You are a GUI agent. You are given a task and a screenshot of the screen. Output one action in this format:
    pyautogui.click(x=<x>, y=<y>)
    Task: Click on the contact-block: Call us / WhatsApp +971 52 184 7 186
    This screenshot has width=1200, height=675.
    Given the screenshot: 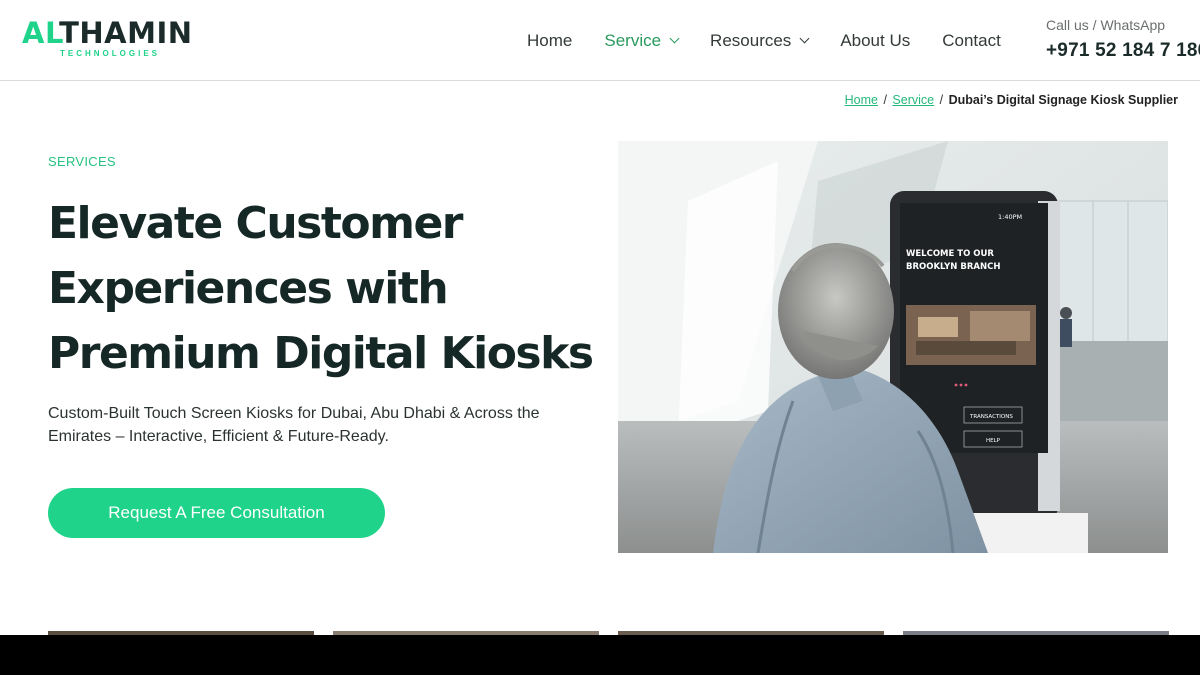 What is the action you would take?
    pyautogui.click(x=1123, y=39)
    